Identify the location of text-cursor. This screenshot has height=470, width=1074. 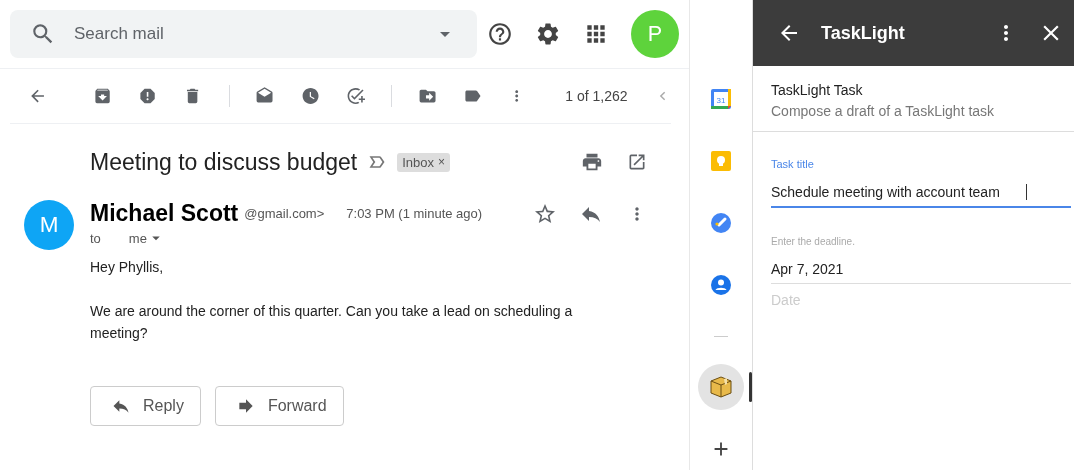
(1026, 192).